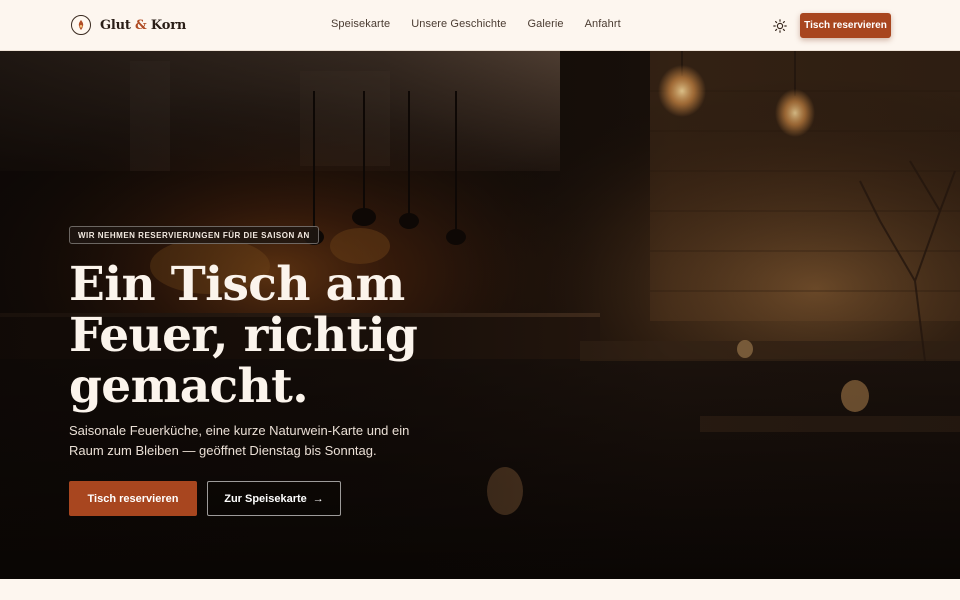  What do you see at coordinates (360, 24) in the screenshot?
I see `nav-link-speisekarte: Speisekarte` at bounding box center [360, 24].